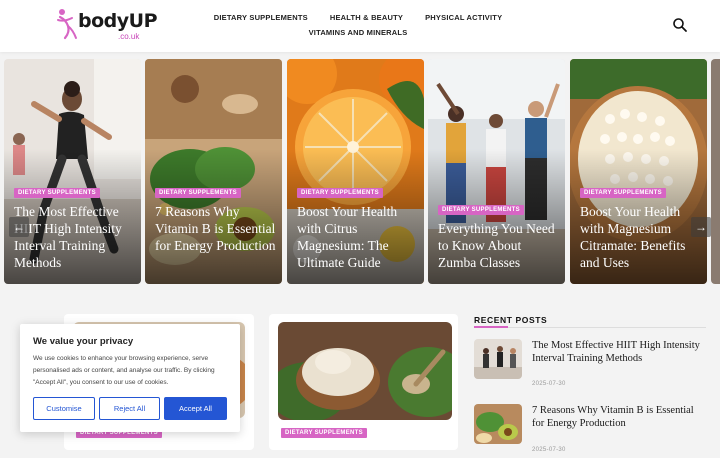  Describe the element at coordinates (590, 327) in the screenshot. I see `divider` at that location.